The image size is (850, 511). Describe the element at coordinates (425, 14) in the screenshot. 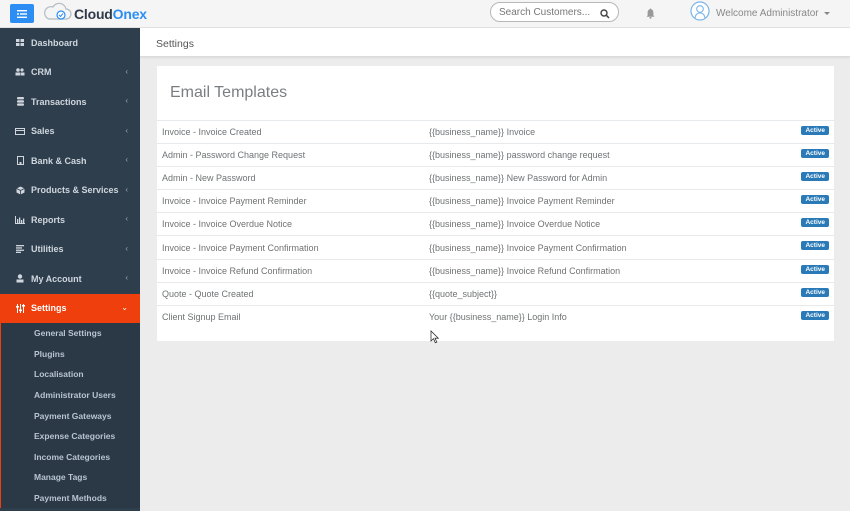

I see `top-navbar: CloudOnex Welcome Administrator` at that location.